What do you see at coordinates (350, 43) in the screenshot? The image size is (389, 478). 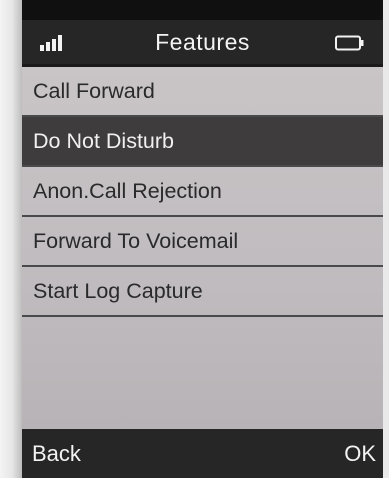 I see `battery-icon` at bounding box center [350, 43].